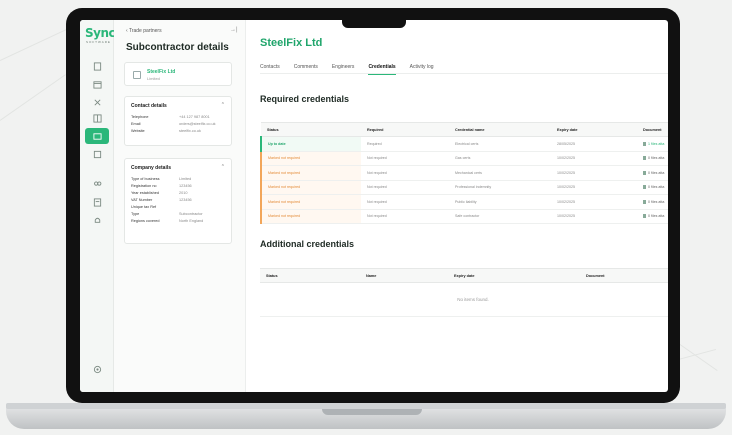 Image resolution: width=732 pixels, height=435 pixels. What do you see at coordinates (307, 244) in the screenshot?
I see `additional-credentials-title: Additional credentials` at bounding box center [307, 244].